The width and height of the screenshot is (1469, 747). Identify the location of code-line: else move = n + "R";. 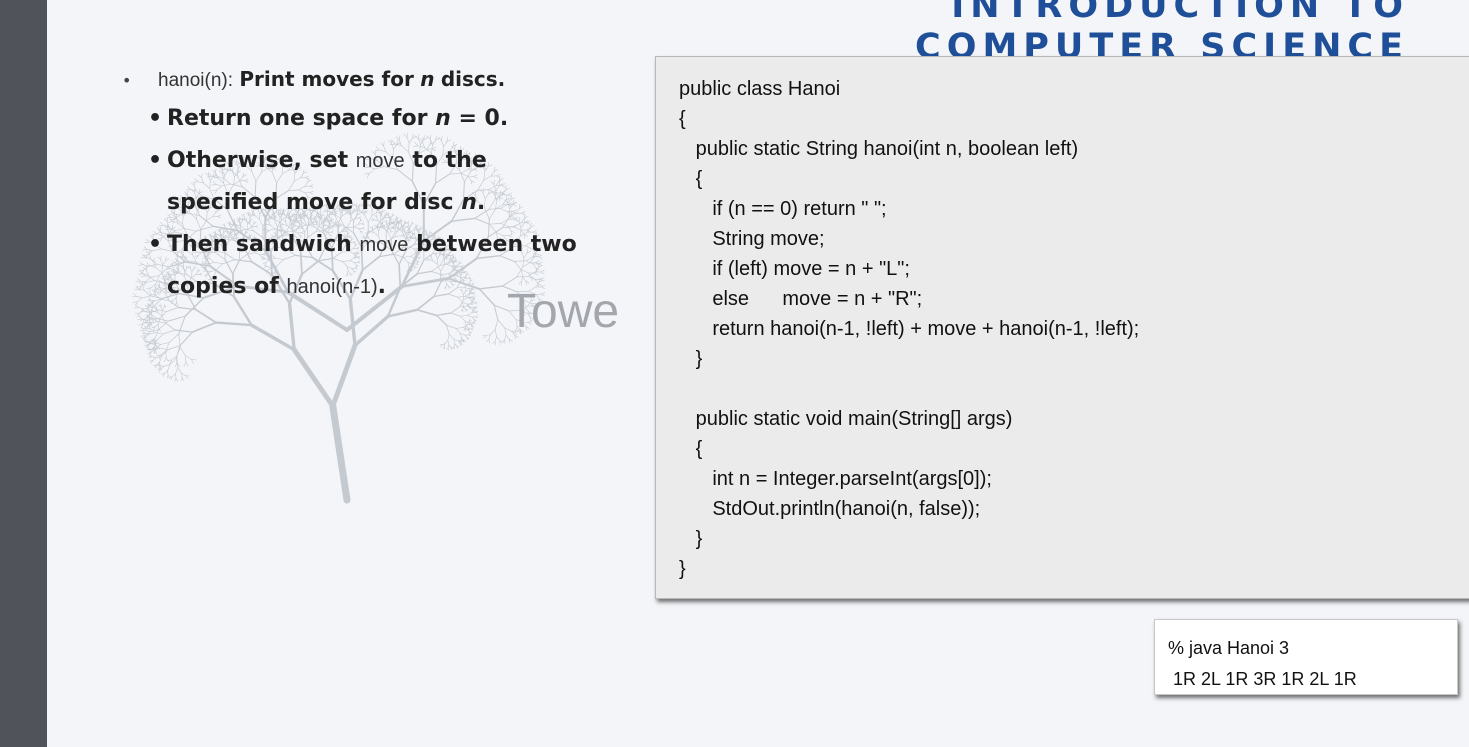
(801, 299).